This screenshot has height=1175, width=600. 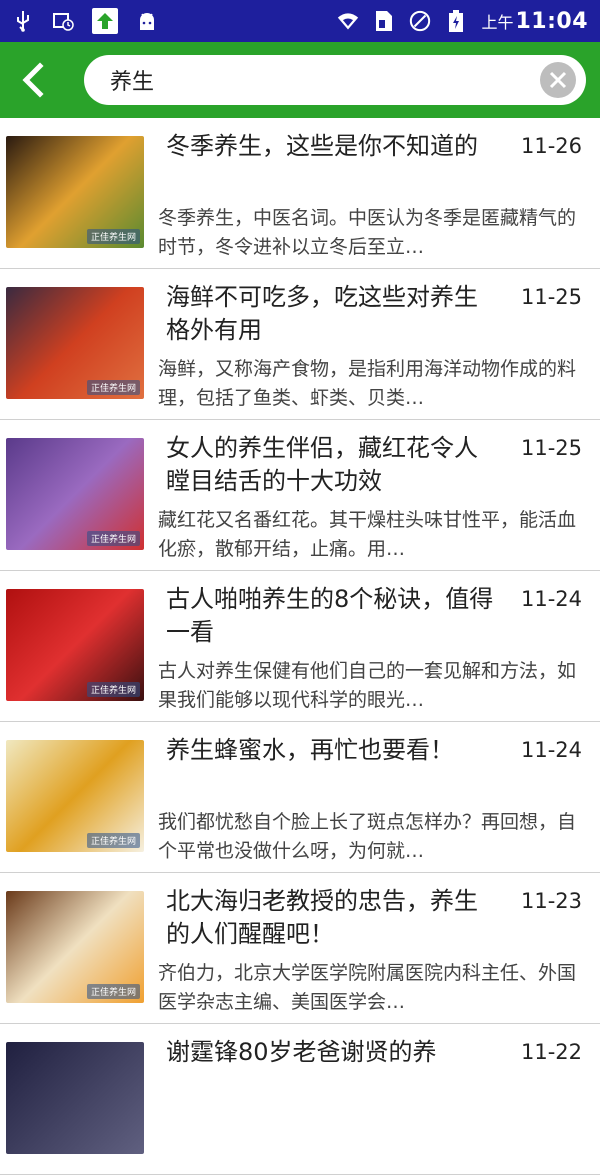 What do you see at coordinates (551, 901) in the screenshot?
I see `article-date: 11-23` at bounding box center [551, 901].